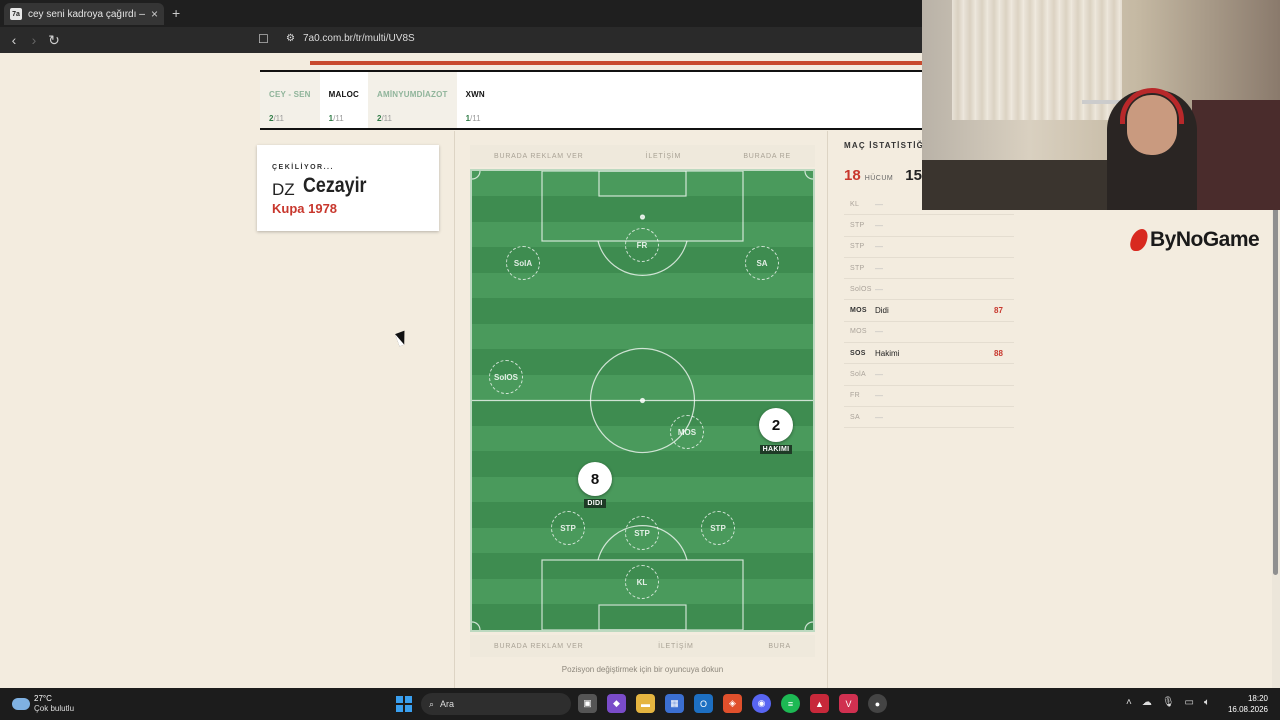 This screenshot has height=720, width=1280. I want to click on team-name: CEY - SEN, so click(290, 94).